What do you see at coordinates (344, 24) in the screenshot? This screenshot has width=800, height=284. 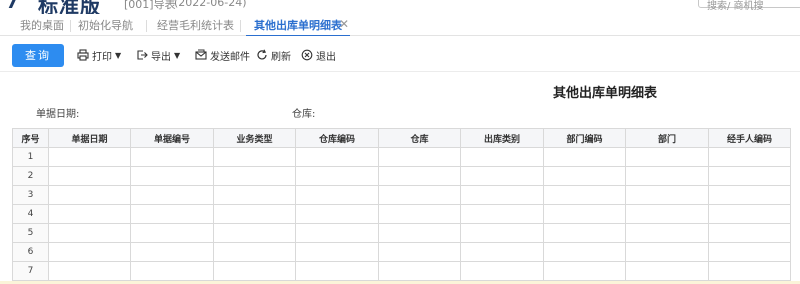 I see `close-tab-icon: ✕` at bounding box center [344, 24].